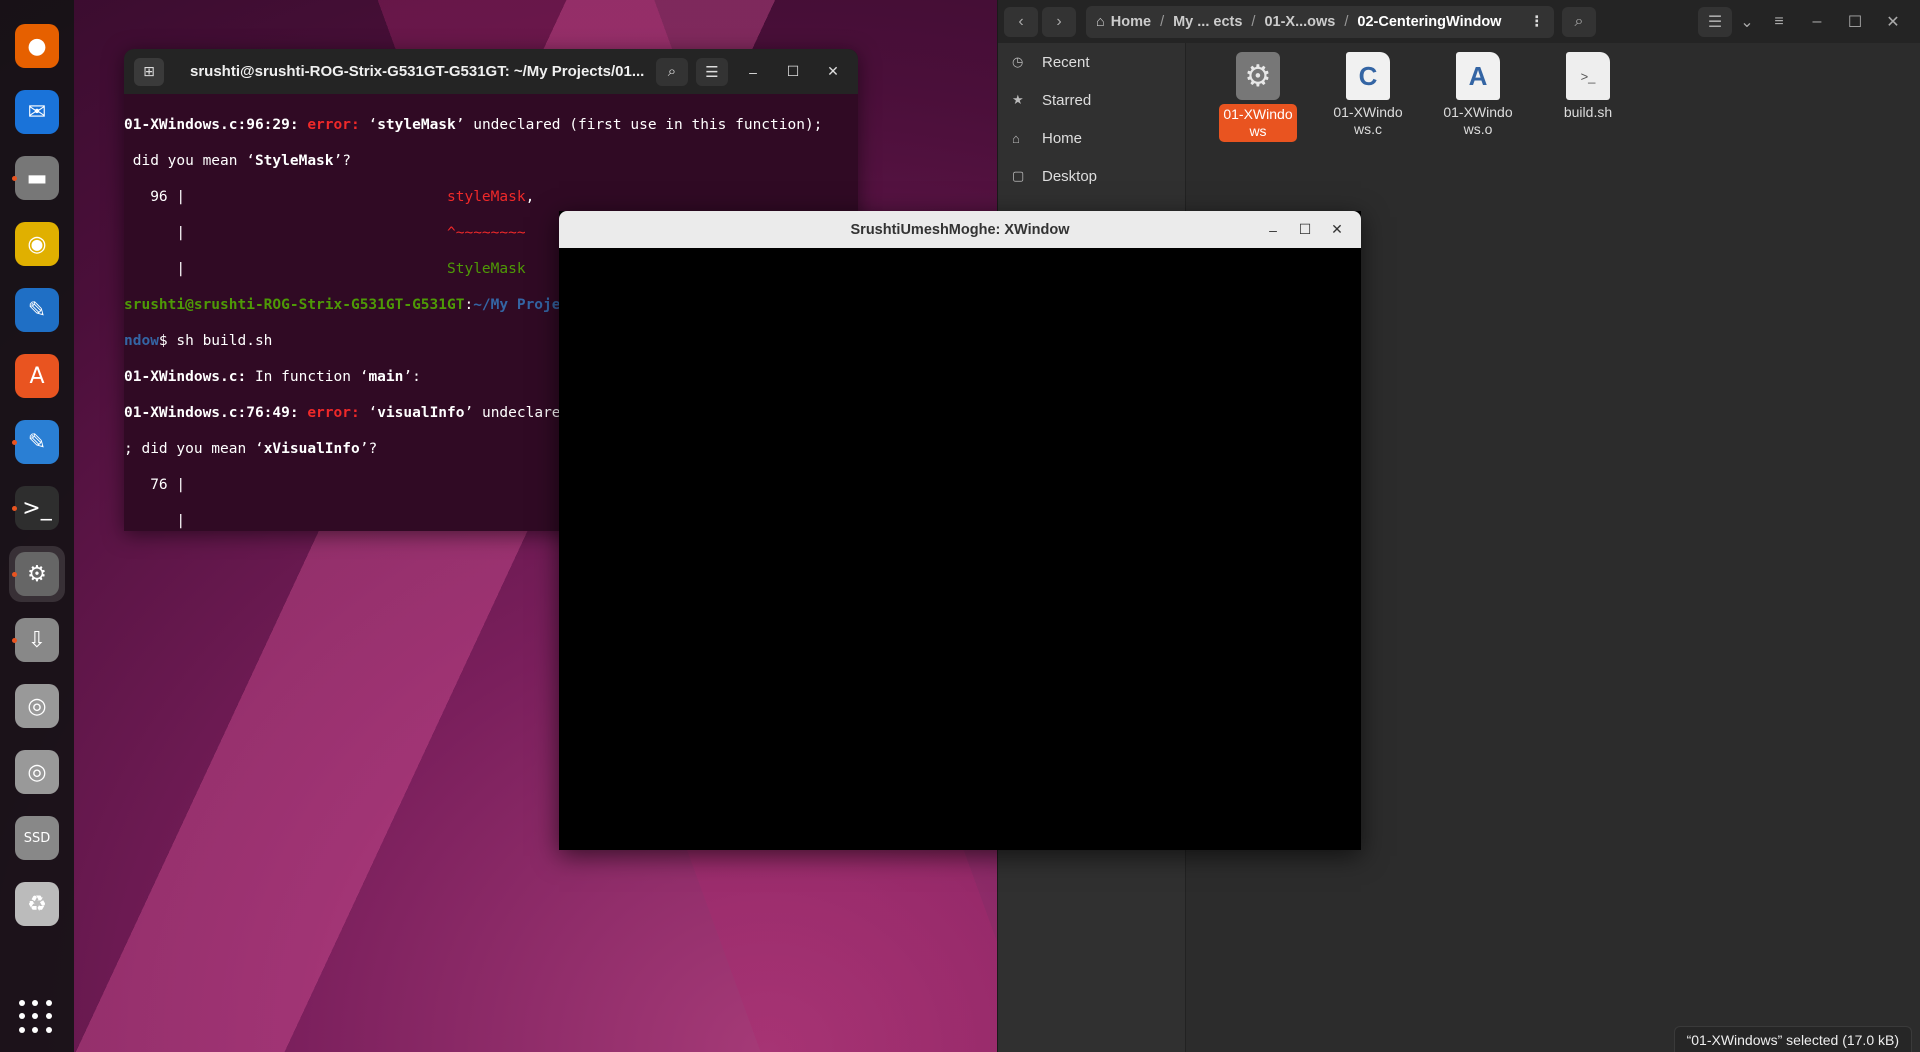  I want to click on terminal-icon: >_, so click(37, 508).